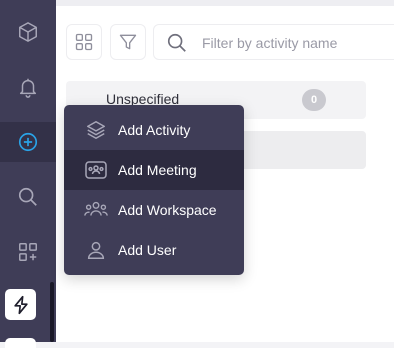 The width and height of the screenshot is (394, 348). Describe the element at coordinates (52, 312) in the screenshot. I see `sidebar-scrollbar` at that location.